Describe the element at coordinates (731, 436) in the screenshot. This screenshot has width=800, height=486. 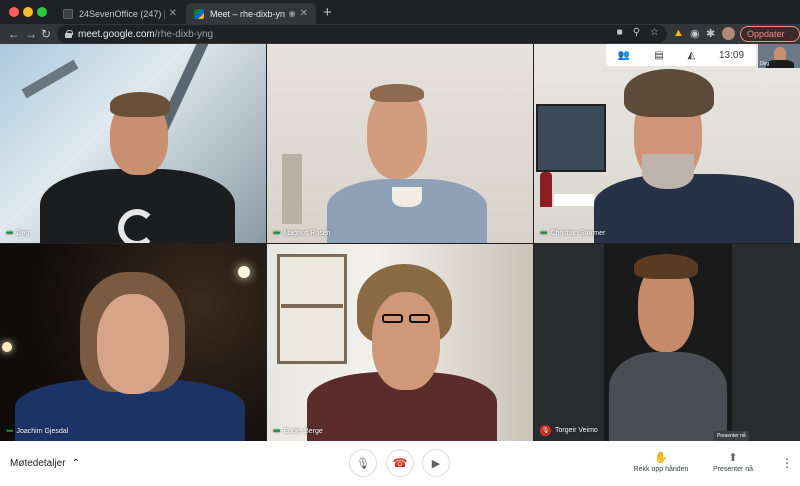
I see `present-tooltip: Presenter nå` at that location.